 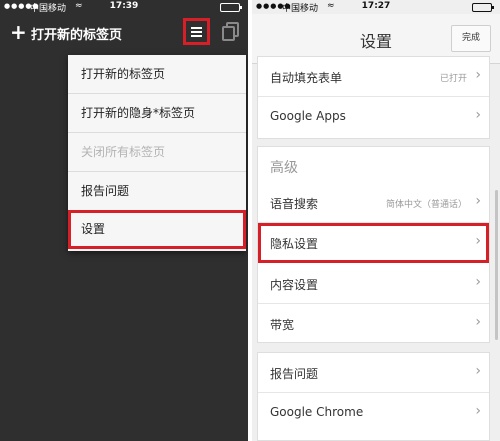 What do you see at coordinates (294, 204) in the screenshot?
I see `setting-label: 语音搜索` at bounding box center [294, 204].